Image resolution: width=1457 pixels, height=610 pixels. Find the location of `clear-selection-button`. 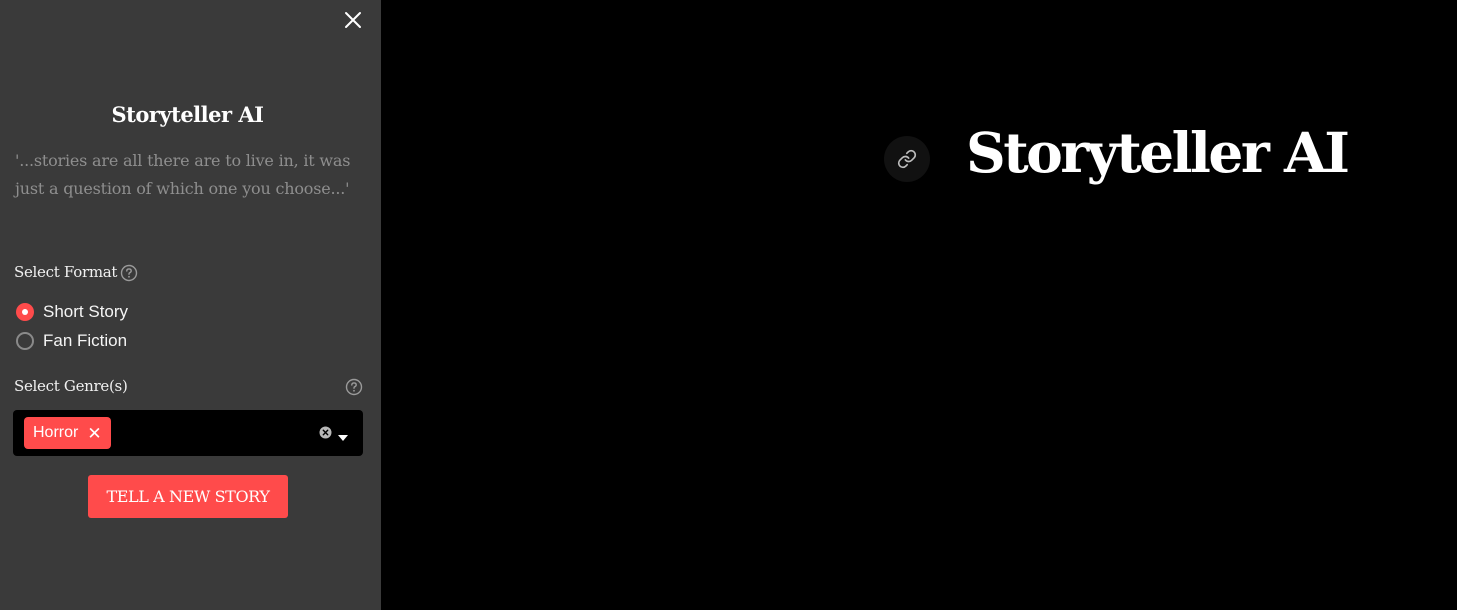

clear-selection-button is located at coordinates (325, 435).